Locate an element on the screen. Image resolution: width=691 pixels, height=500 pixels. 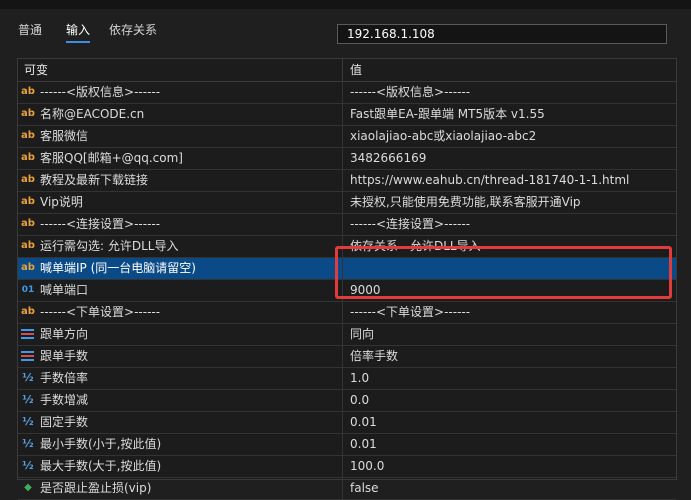
table-row: ½ 最大手数(大于,按此值) 100.0 is located at coordinates (347, 467).